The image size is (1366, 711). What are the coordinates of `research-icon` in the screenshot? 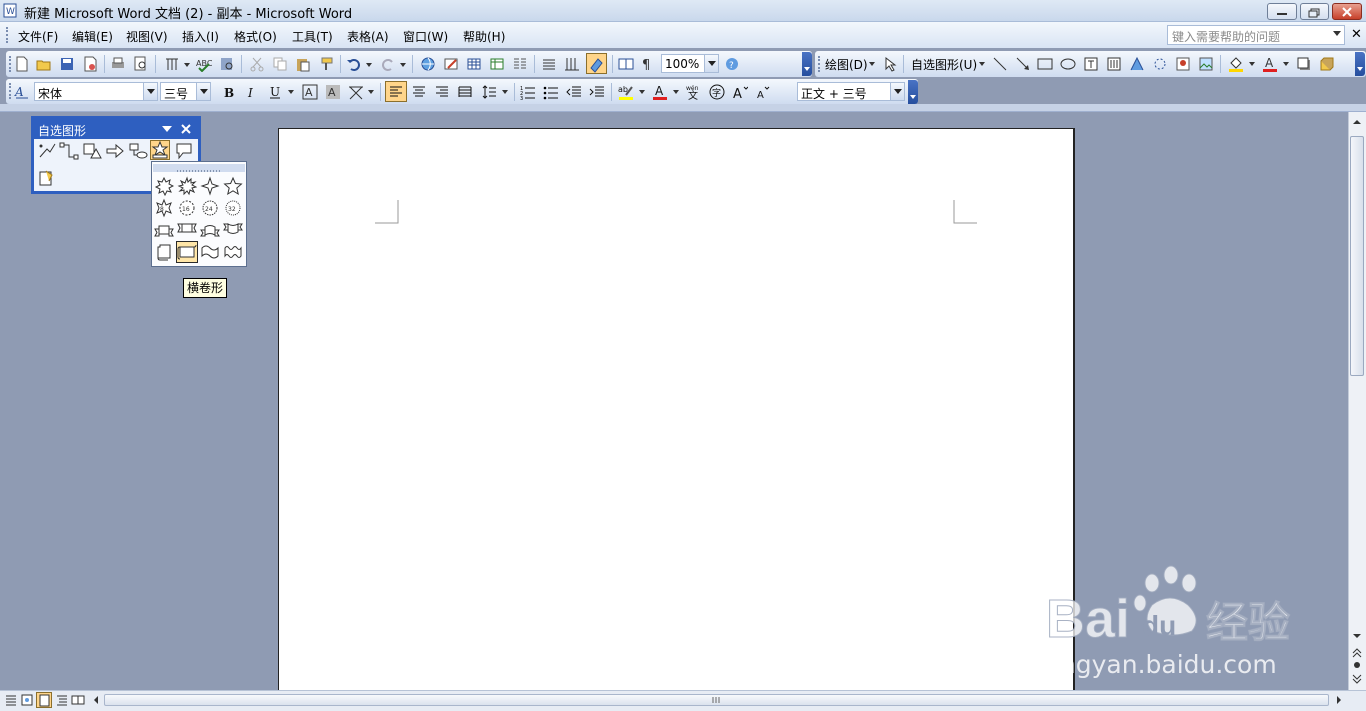 It's located at (172, 64).